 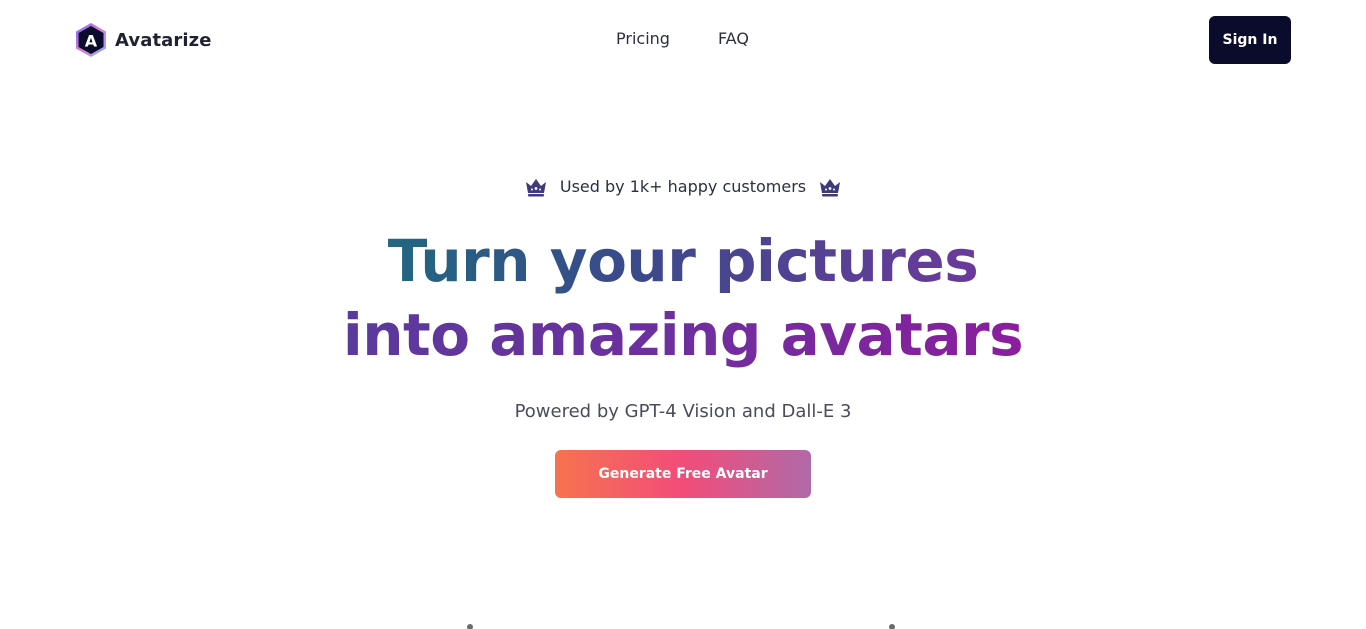 I want to click on brand-home-link: A Avatarize, so click(x=143, y=40).